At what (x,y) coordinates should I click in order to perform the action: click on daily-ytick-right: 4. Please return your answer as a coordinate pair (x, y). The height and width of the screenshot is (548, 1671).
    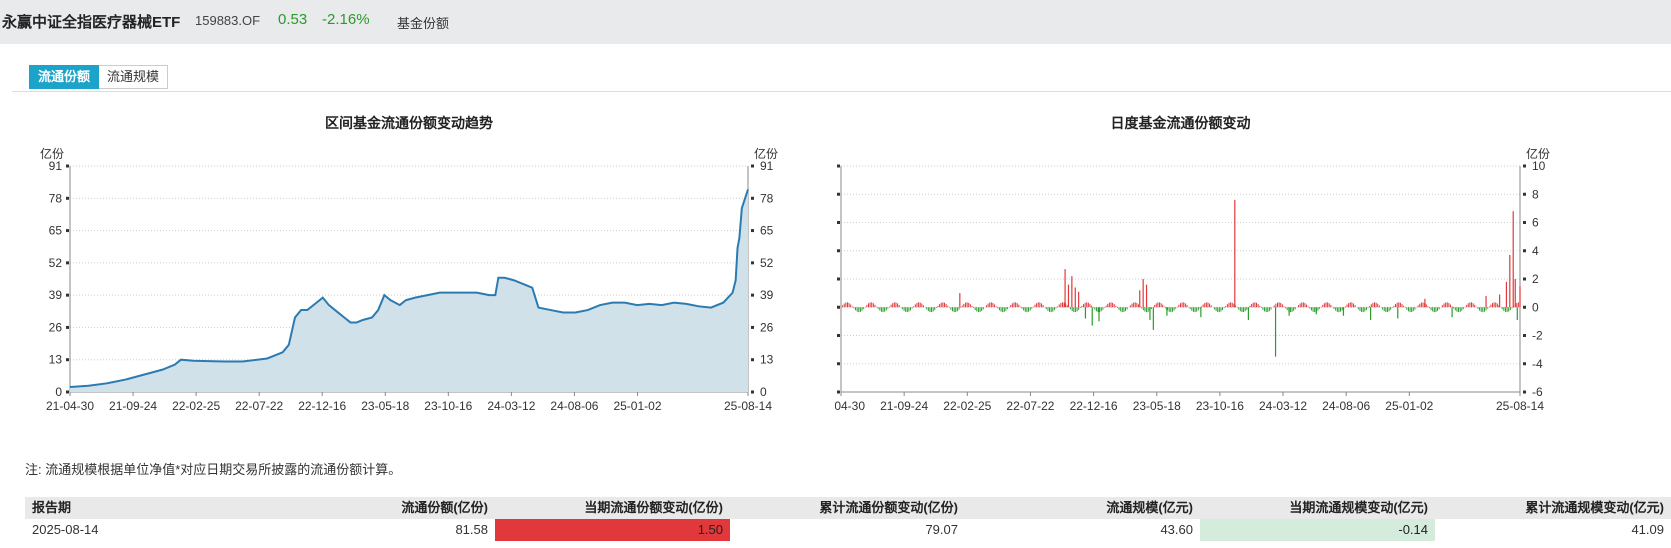
    Looking at the image, I should click on (1535, 251).